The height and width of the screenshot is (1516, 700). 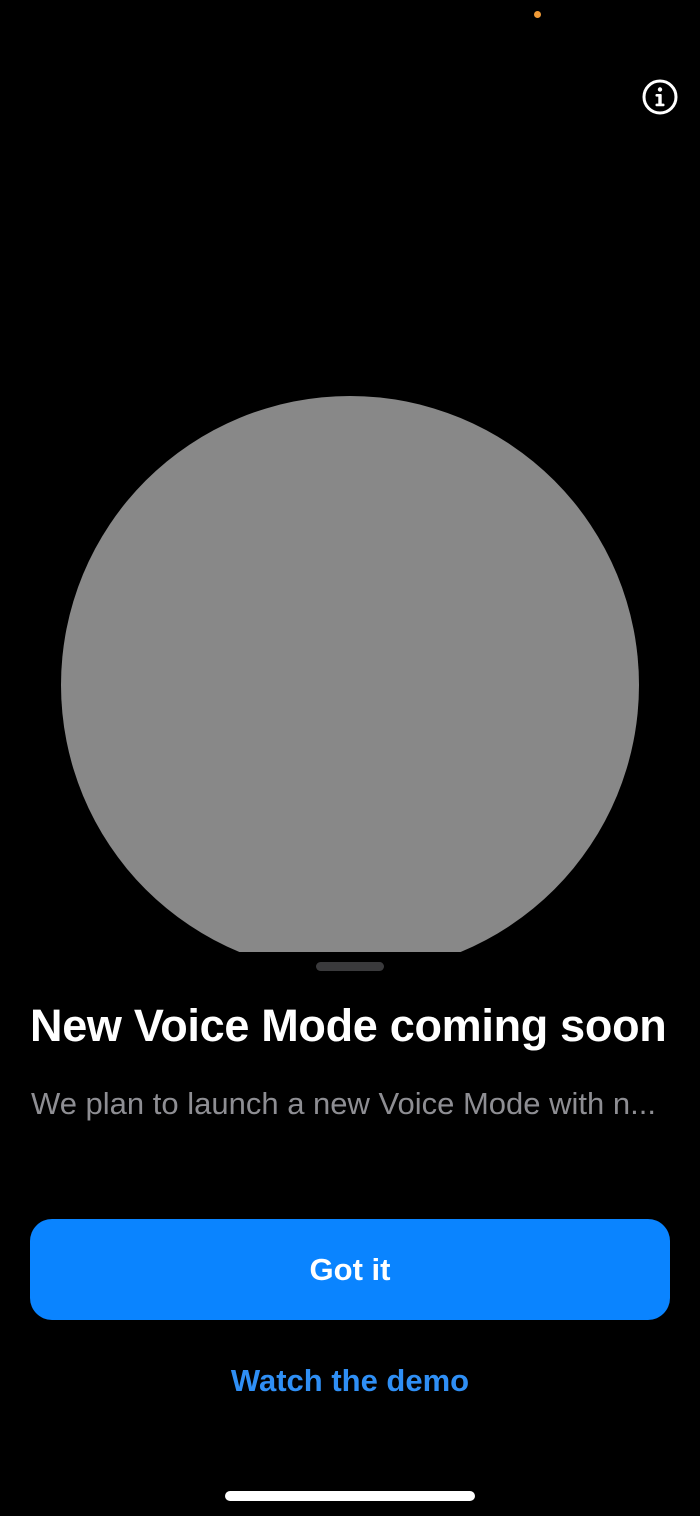 What do you see at coordinates (350, 1269) in the screenshot?
I see `got-it-button: Got it` at bounding box center [350, 1269].